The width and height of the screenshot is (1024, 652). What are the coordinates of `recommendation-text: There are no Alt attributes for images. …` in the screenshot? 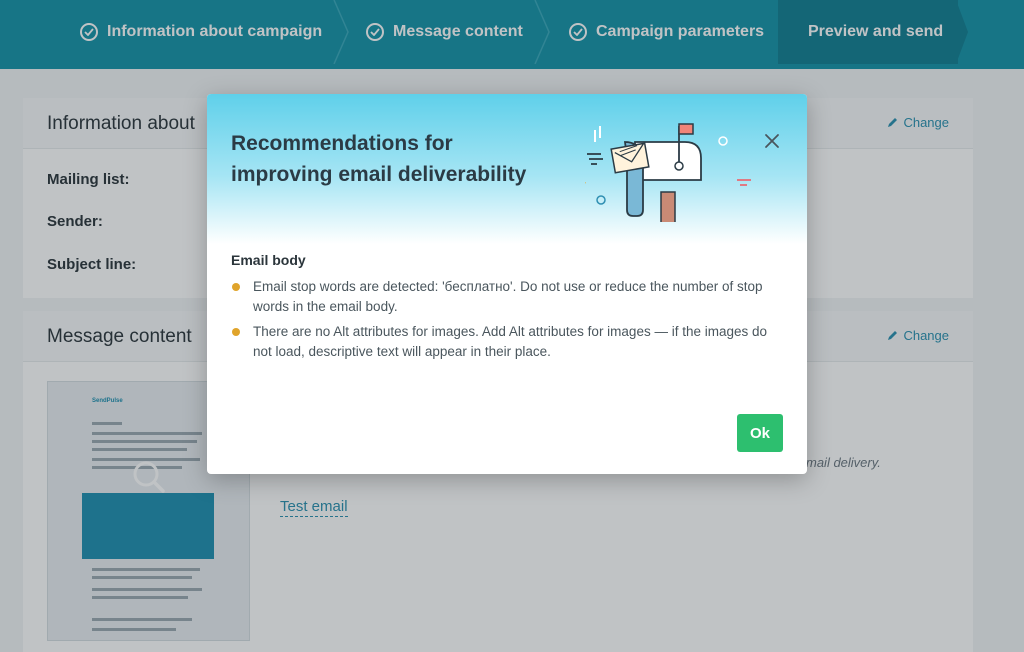 It's located at (510, 341).